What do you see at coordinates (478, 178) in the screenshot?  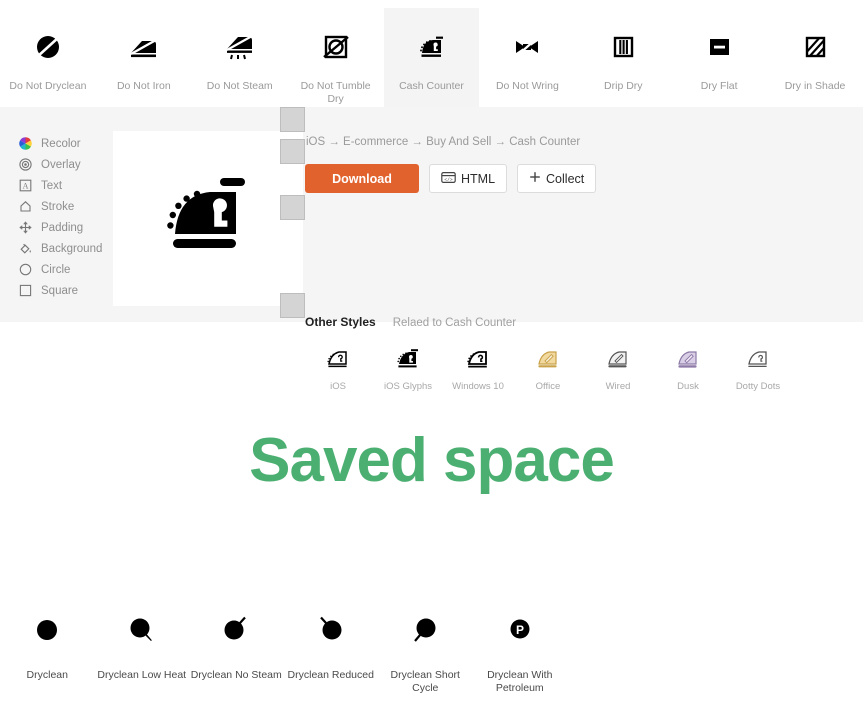 I see `html-button-label: HTML` at bounding box center [478, 178].